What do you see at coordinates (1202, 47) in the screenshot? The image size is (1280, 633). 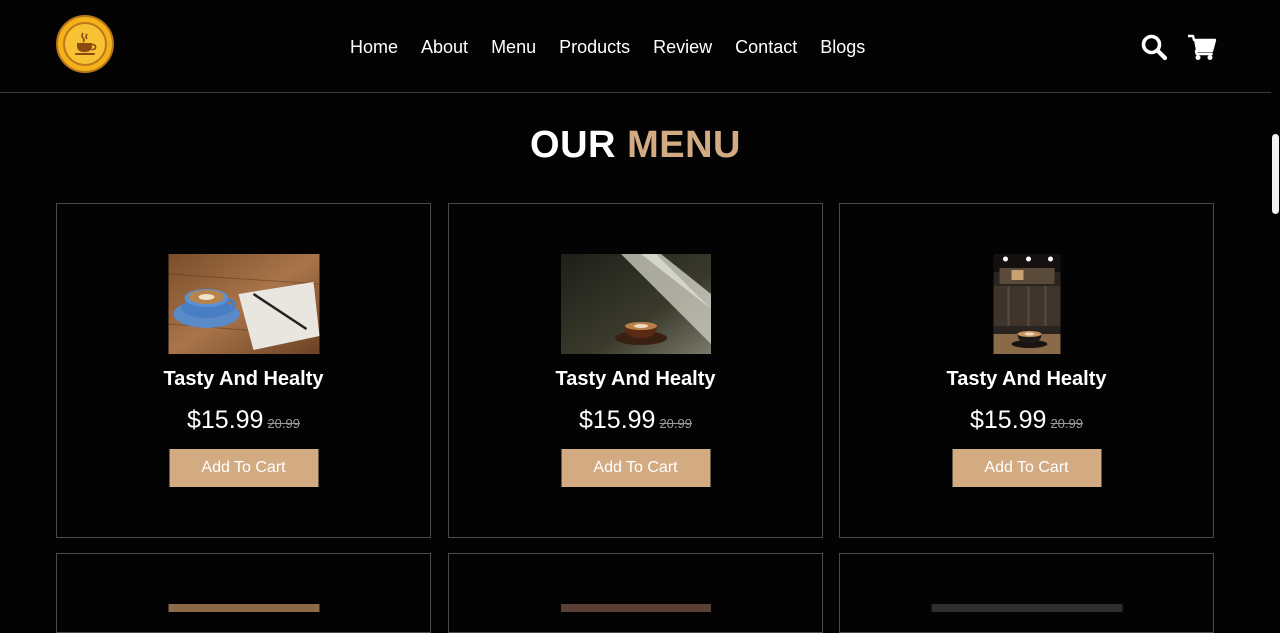 I see `cart-icon` at bounding box center [1202, 47].